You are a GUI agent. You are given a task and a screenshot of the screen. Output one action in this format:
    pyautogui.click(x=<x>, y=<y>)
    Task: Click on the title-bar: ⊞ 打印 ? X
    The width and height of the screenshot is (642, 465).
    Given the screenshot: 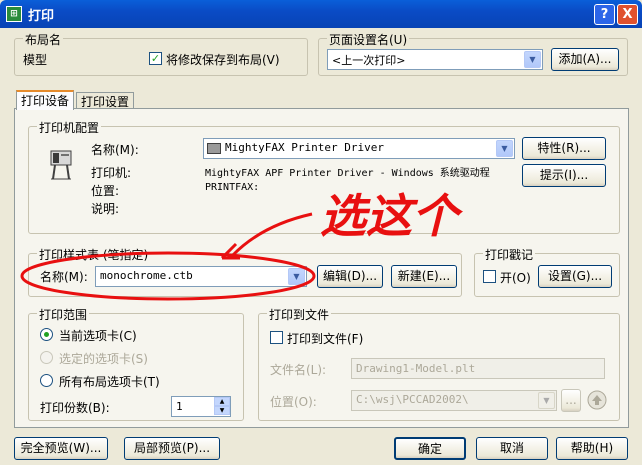 What is the action you would take?
    pyautogui.click(x=321, y=14)
    